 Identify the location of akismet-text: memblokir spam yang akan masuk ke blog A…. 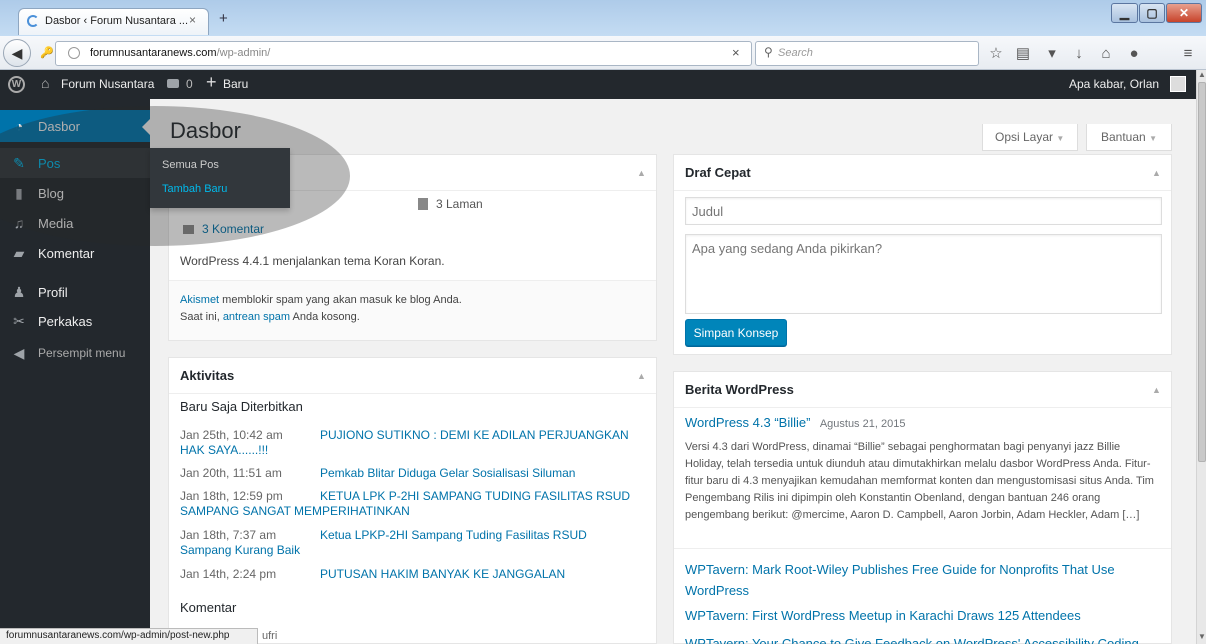
(340, 300).